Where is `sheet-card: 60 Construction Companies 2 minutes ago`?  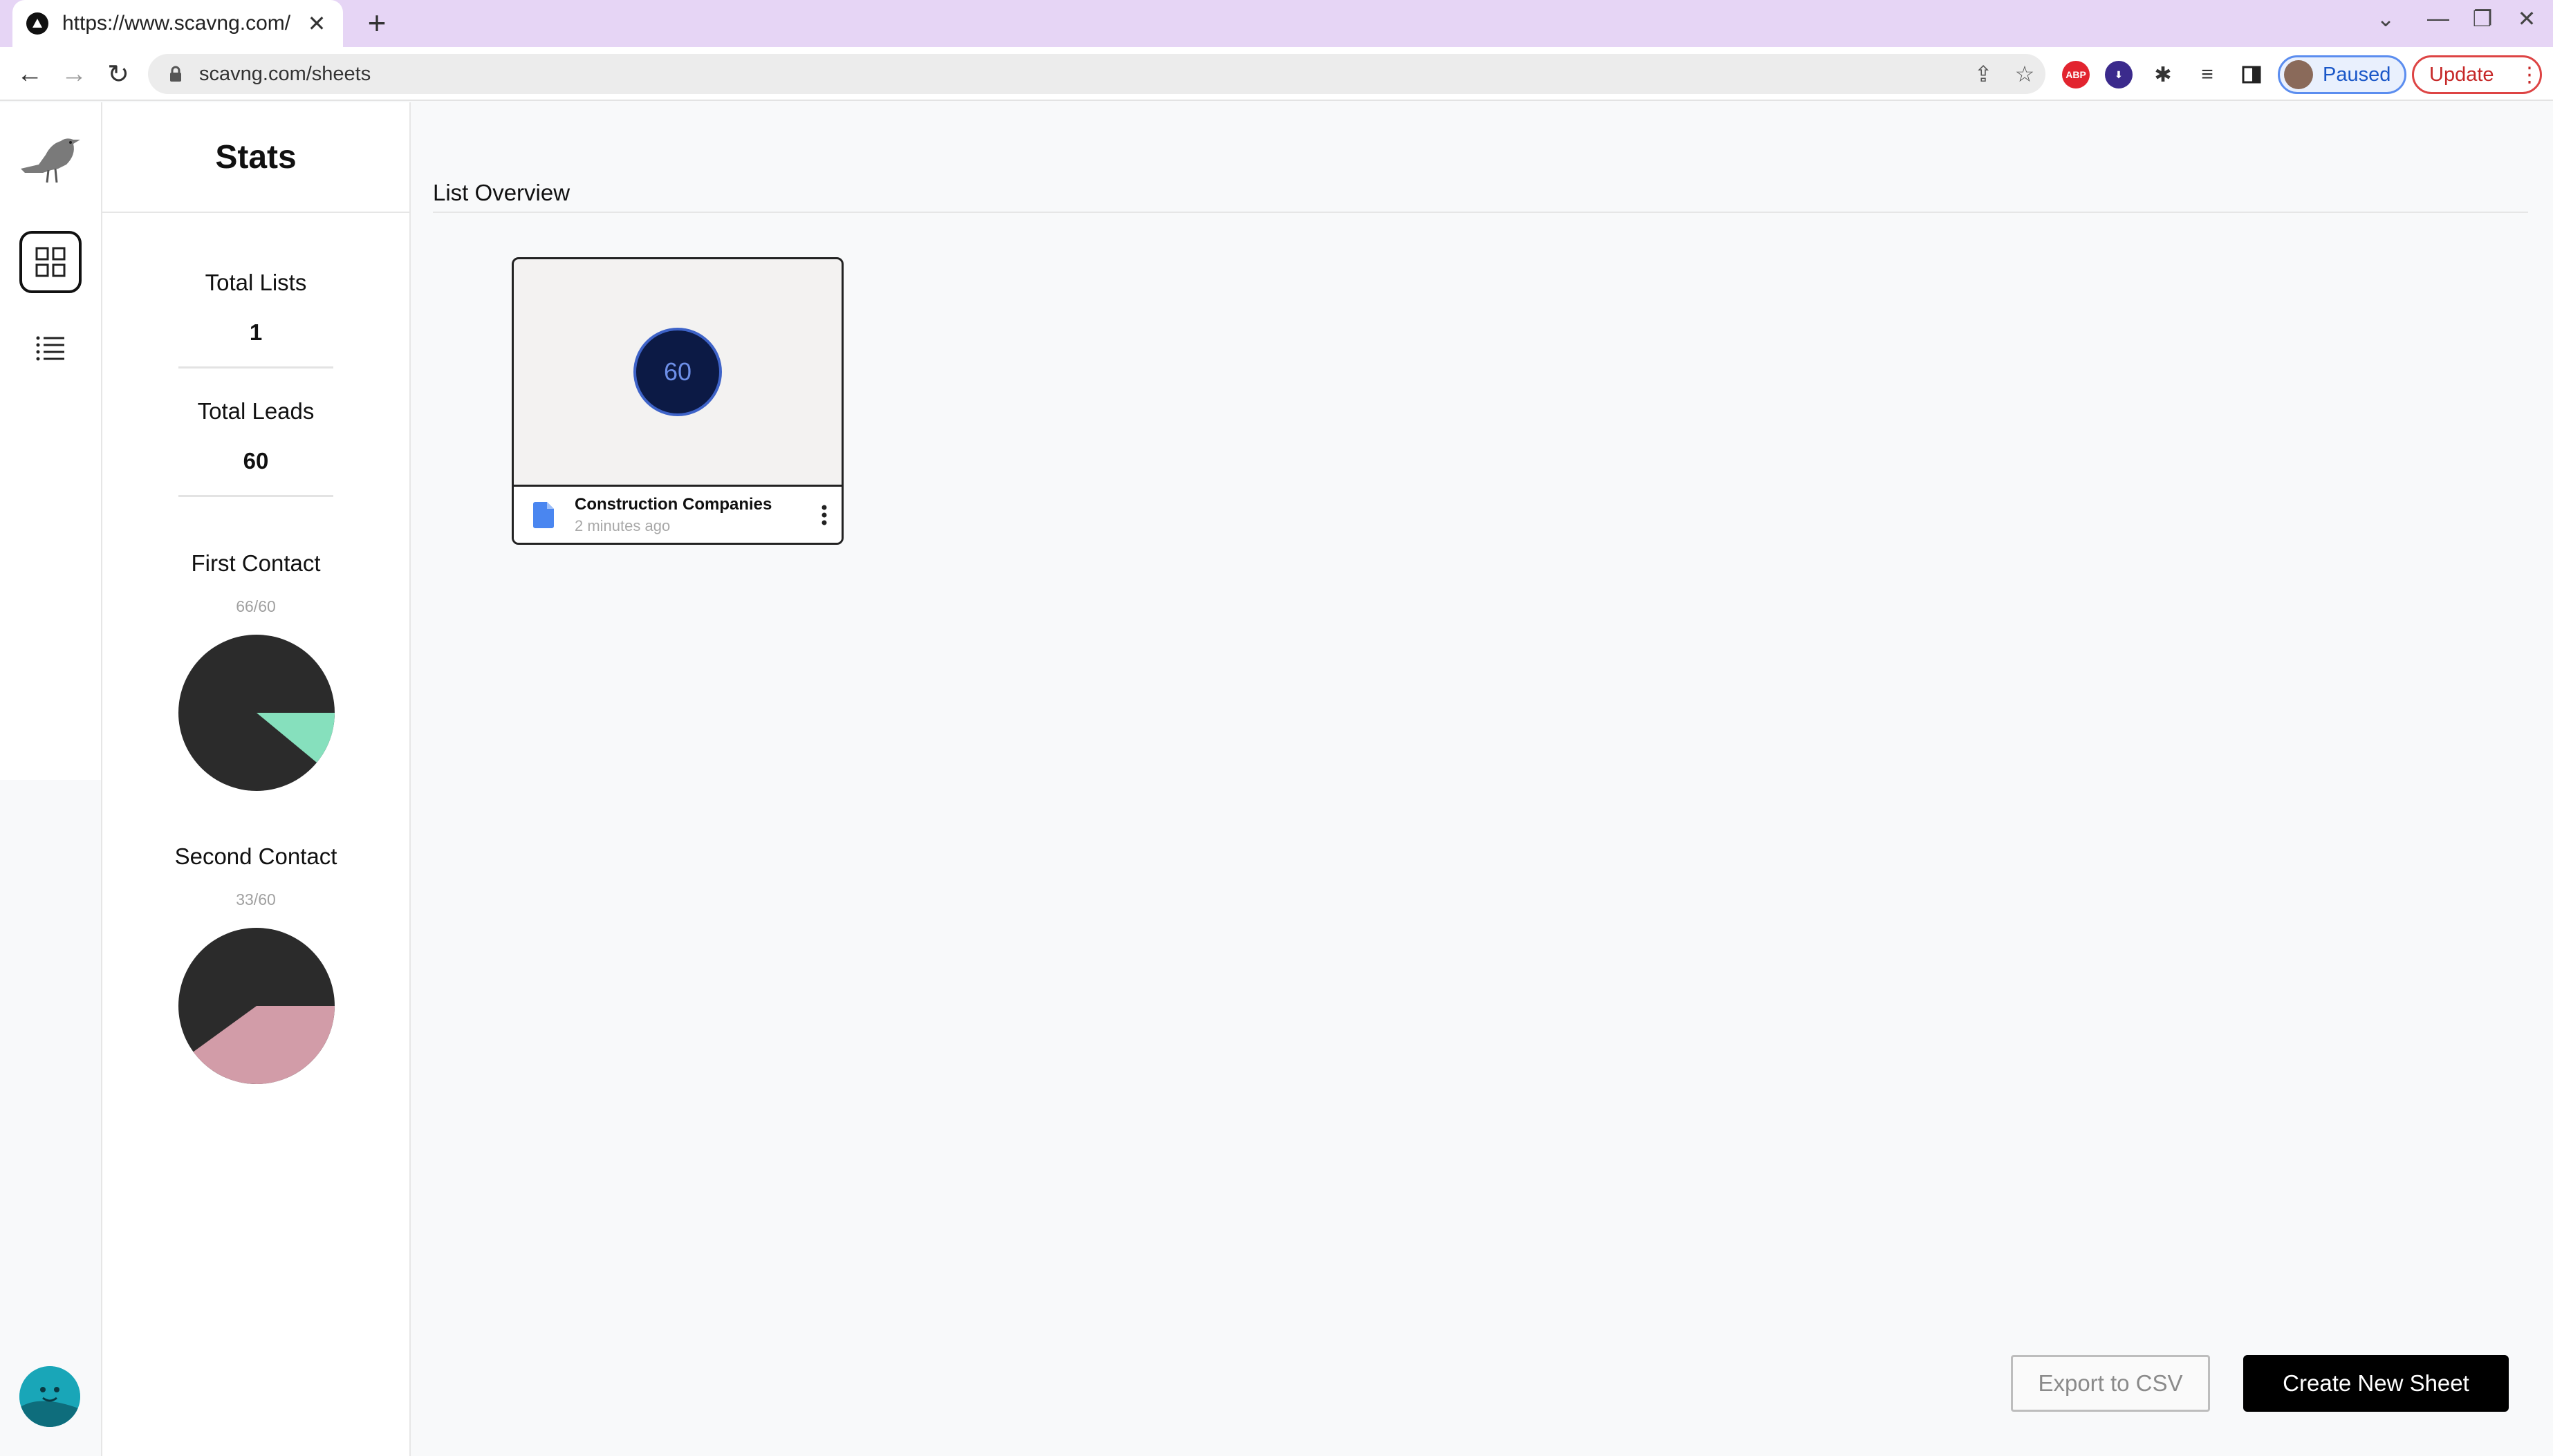 sheet-card: 60 Construction Companies 2 minutes ago is located at coordinates (678, 401).